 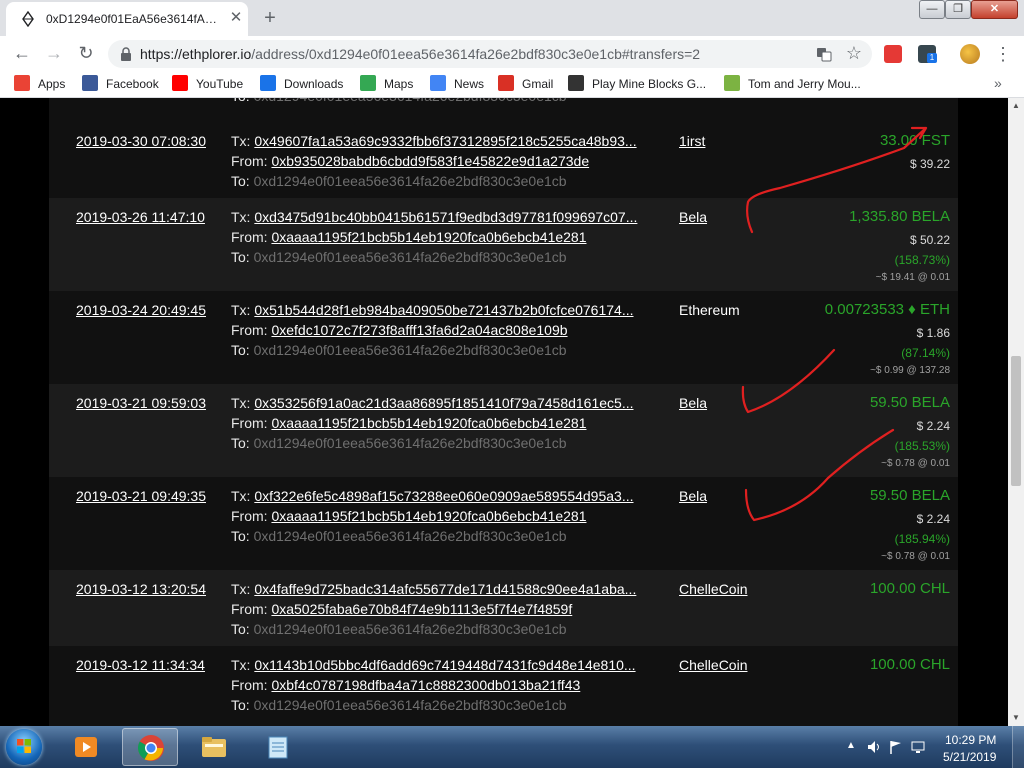 What do you see at coordinates (994, 9) in the screenshot?
I see `close-window-button: ✕` at bounding box center [994, 9].